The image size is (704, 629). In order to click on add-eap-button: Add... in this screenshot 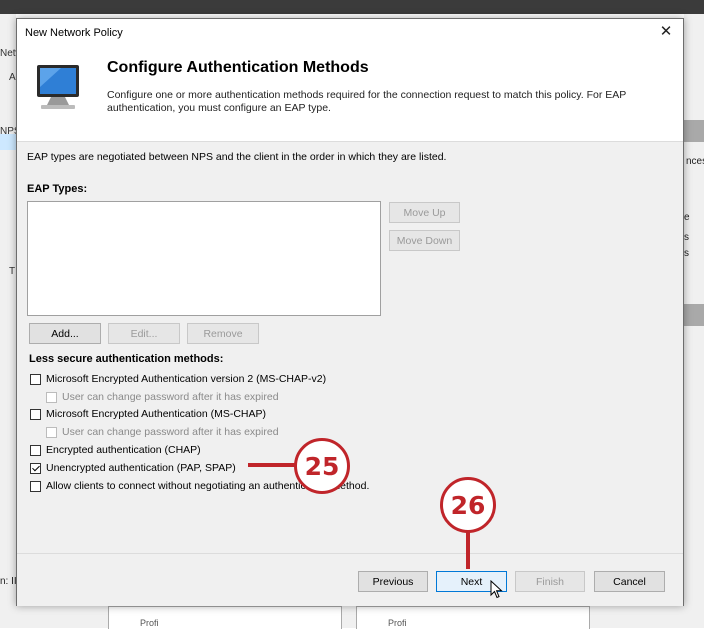, I will do `click(65, 333)`.